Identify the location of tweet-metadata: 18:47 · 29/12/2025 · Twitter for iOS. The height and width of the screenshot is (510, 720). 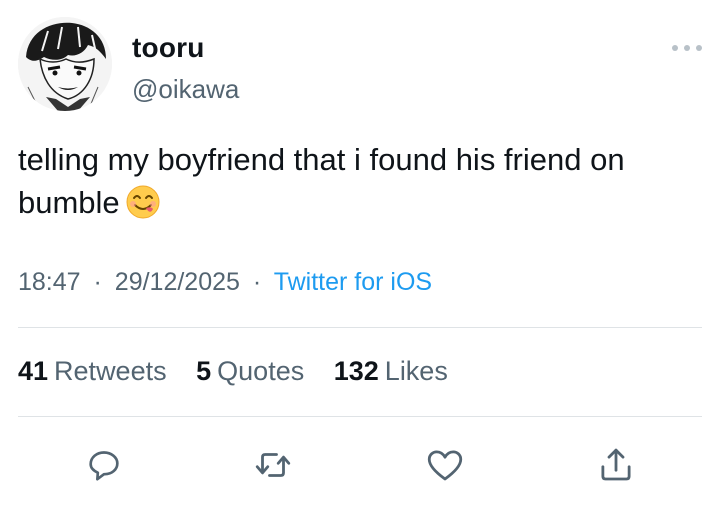
(225, 282).